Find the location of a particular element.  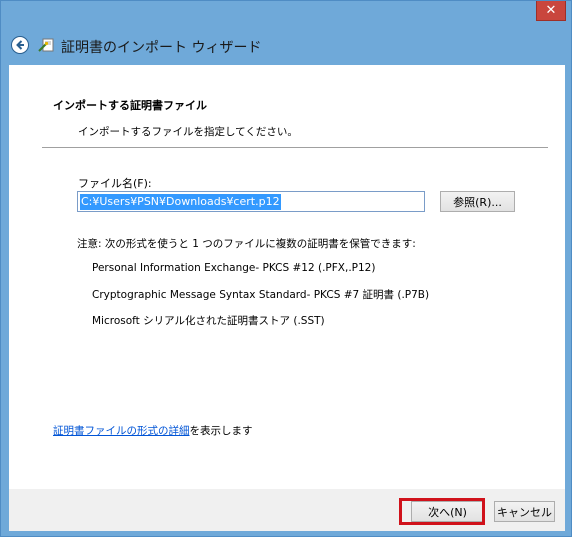

help-suffix: を表示します is located at coordinates (221, 431).